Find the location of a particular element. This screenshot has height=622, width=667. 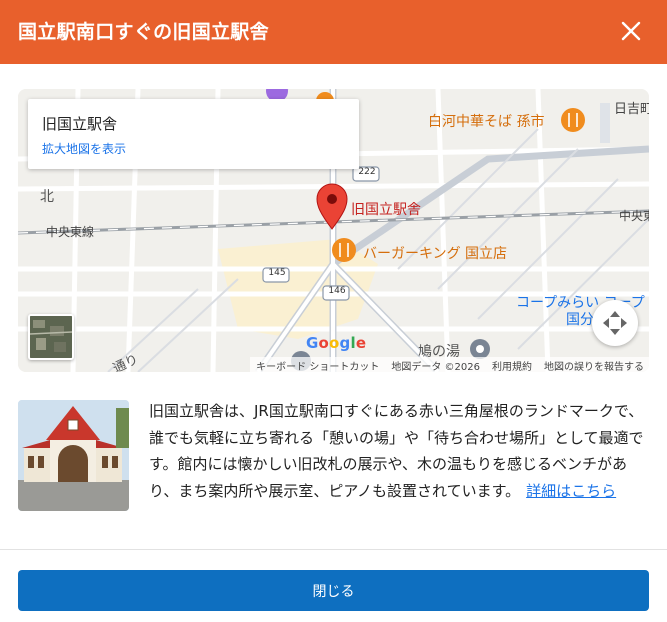

details-link: 詳細はこちら is located at coordinates (571, 491).